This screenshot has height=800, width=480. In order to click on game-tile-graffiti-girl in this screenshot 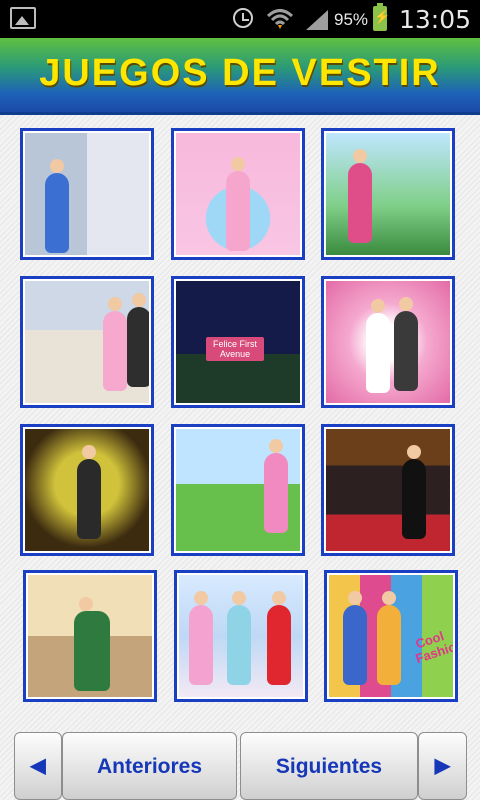, I will do `click(87, 490)`.